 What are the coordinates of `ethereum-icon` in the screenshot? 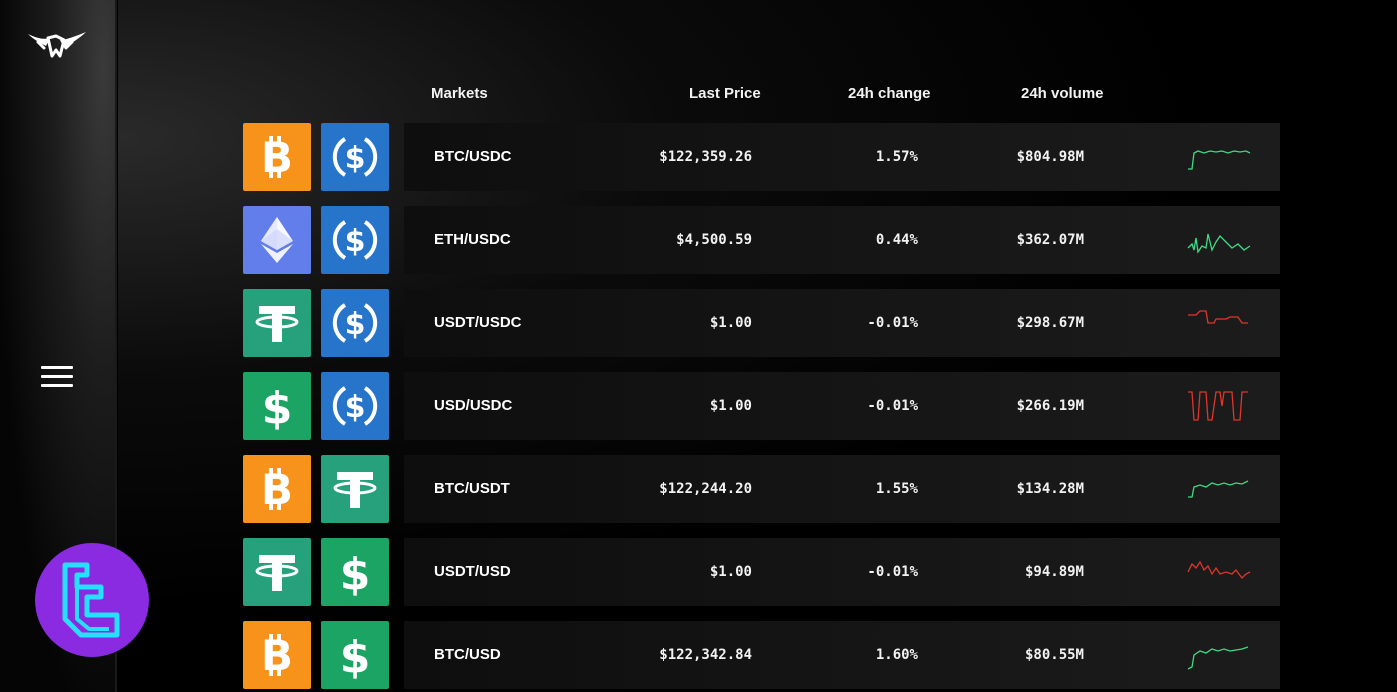 It's located at (277, 240).